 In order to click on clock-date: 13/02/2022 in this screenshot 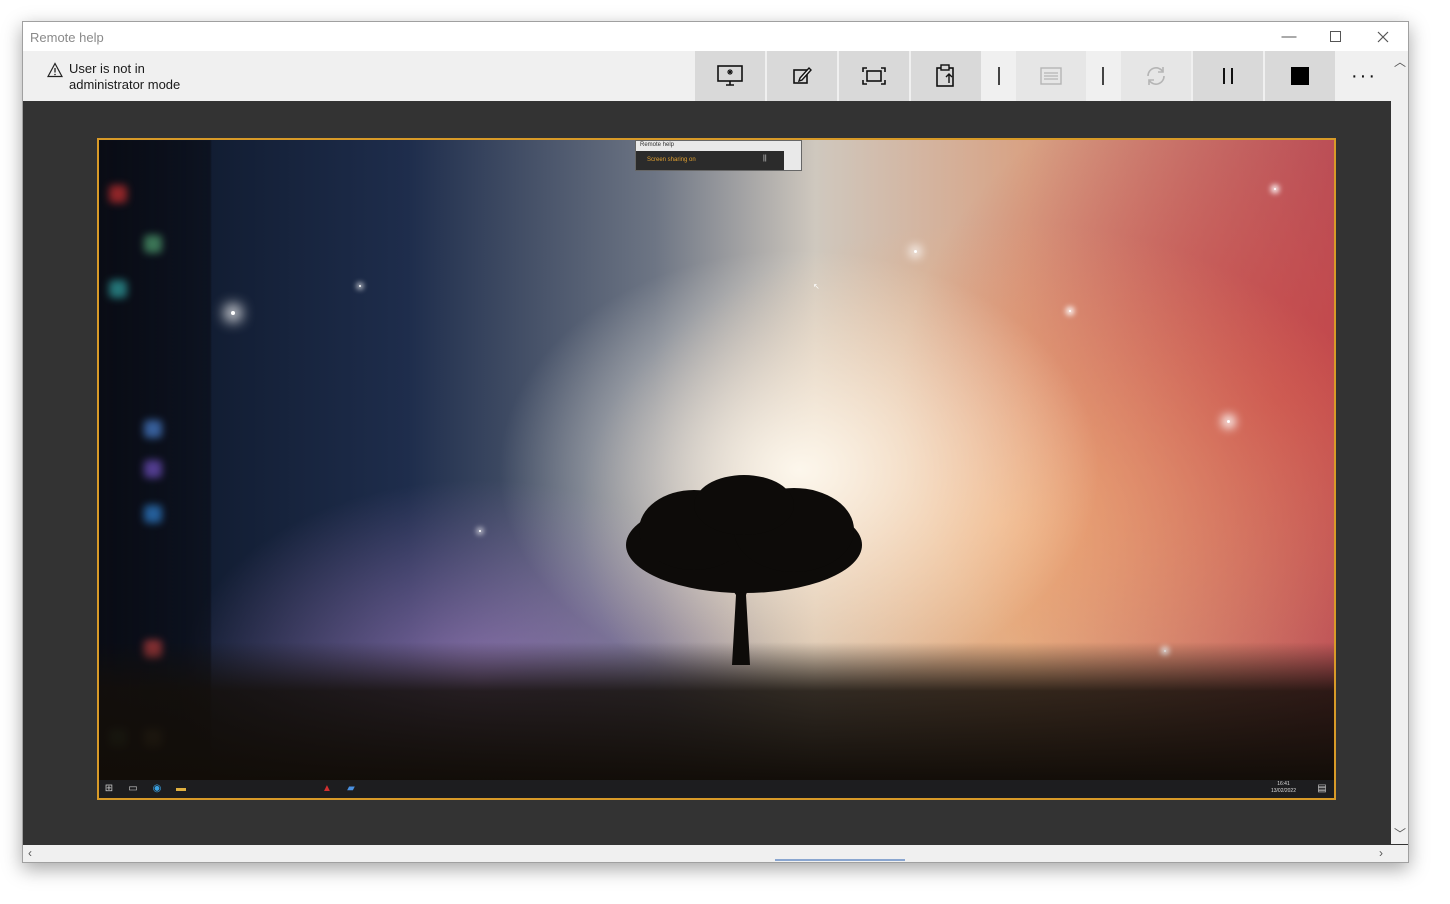, I will do `click(1283, 791)`.